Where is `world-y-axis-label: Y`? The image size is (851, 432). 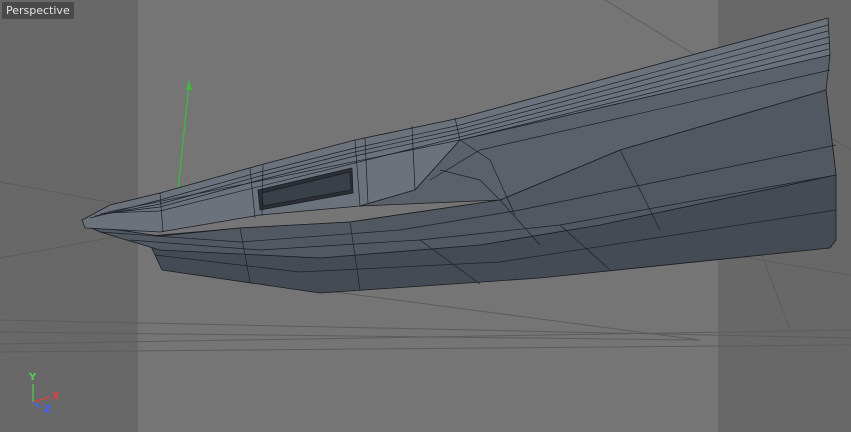 world-y-axis-label: Y is located at coordinates (32, 377).